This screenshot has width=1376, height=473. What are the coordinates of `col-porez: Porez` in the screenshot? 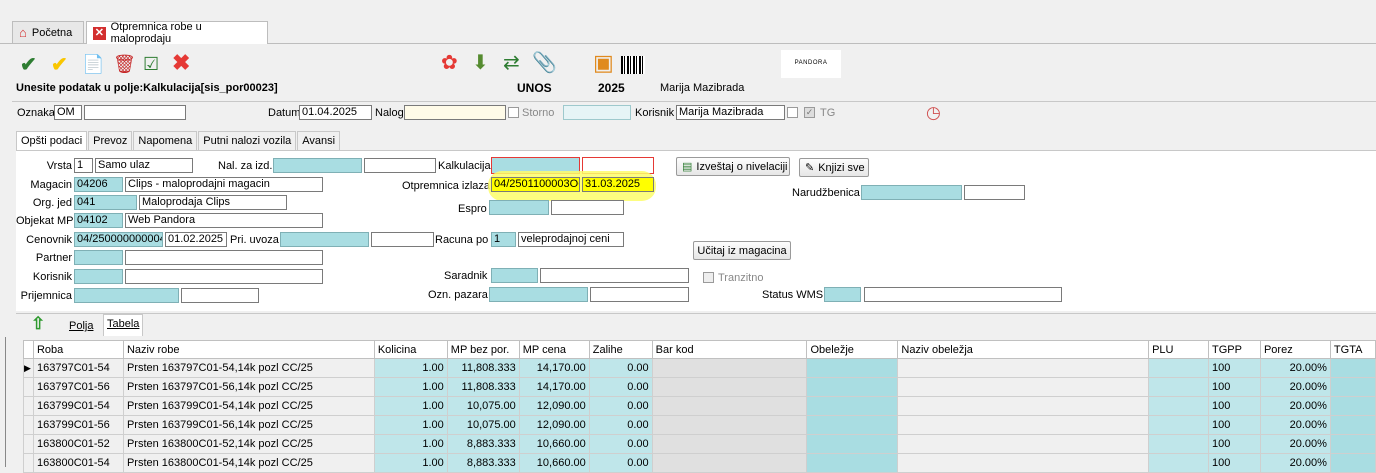 It's located at (1295, 349).